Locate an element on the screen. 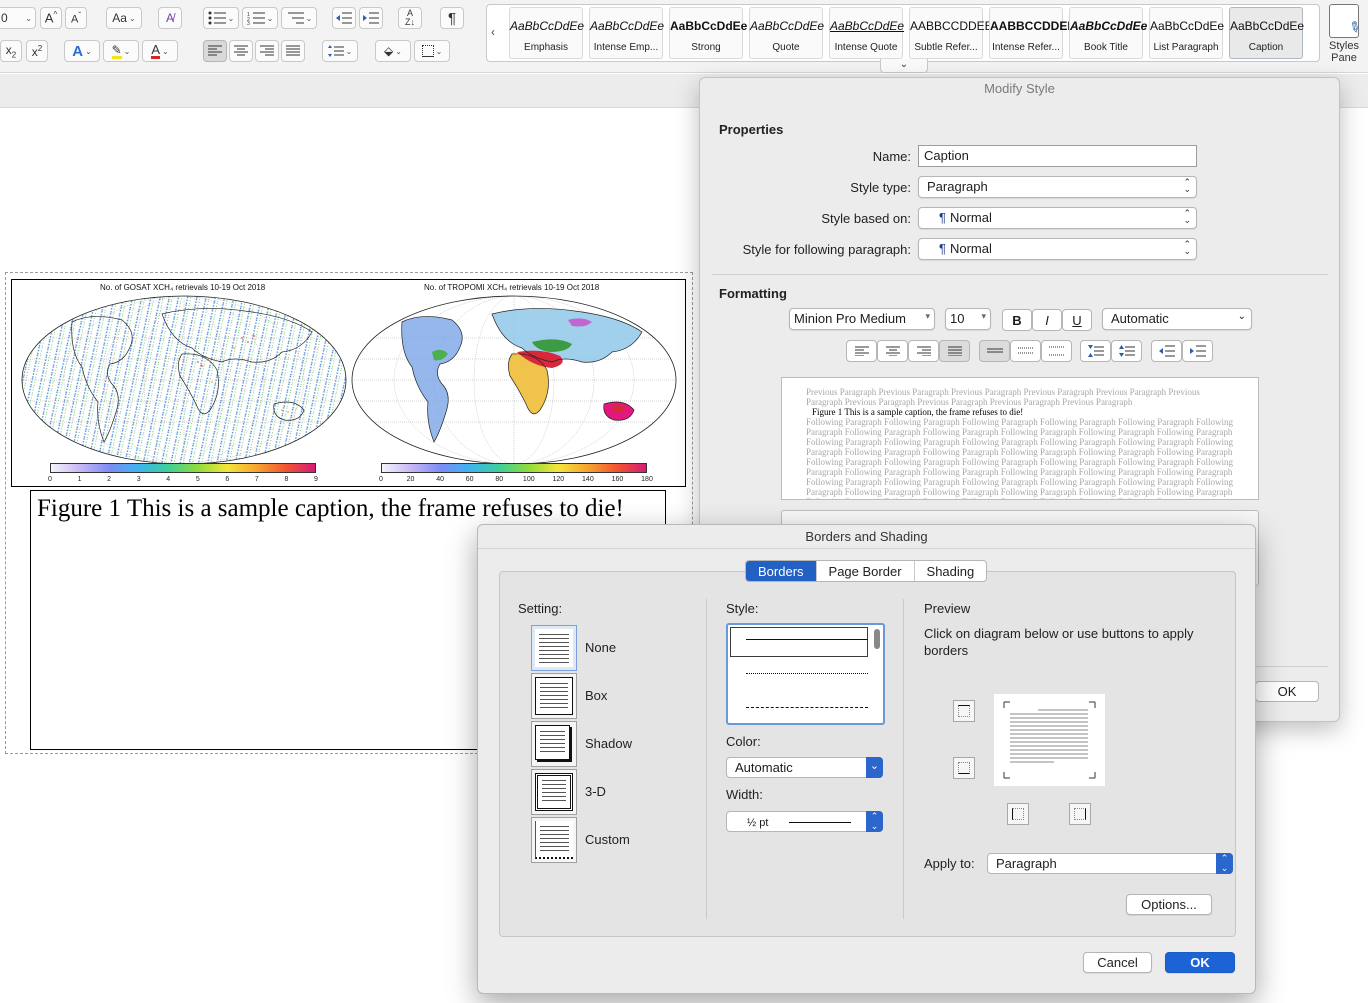  name-field: Caption is located at coordinates (1057, 156).